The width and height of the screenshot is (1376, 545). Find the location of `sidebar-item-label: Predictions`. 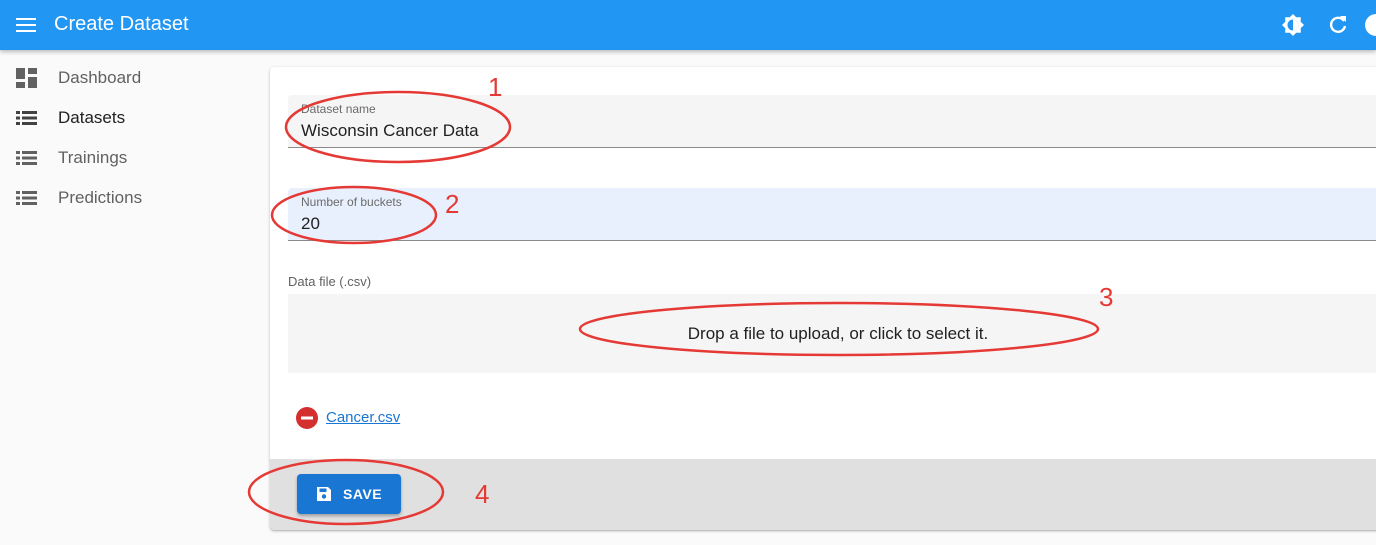

sidebar-item-label: Predictions is located at coordinates (100, 197).